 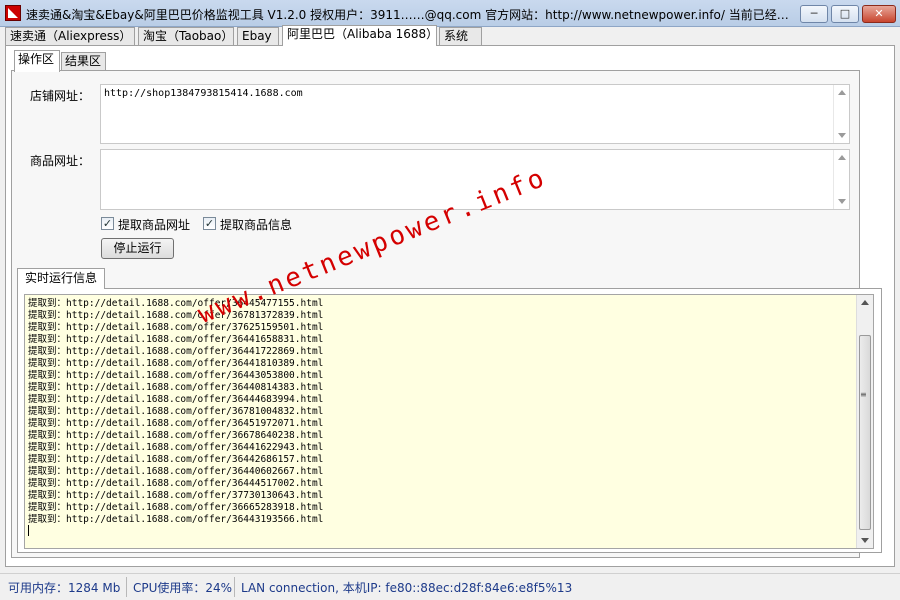 I want to click on log-scrollbar: ≡, so click(x=864, y=421).